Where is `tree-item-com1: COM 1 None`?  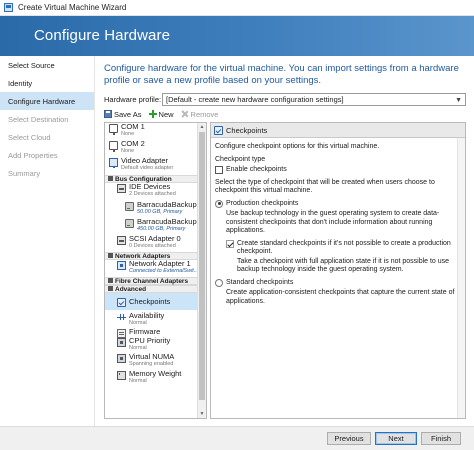 tree-item-com1: COM 1 None is located at coordinates (151, 131).